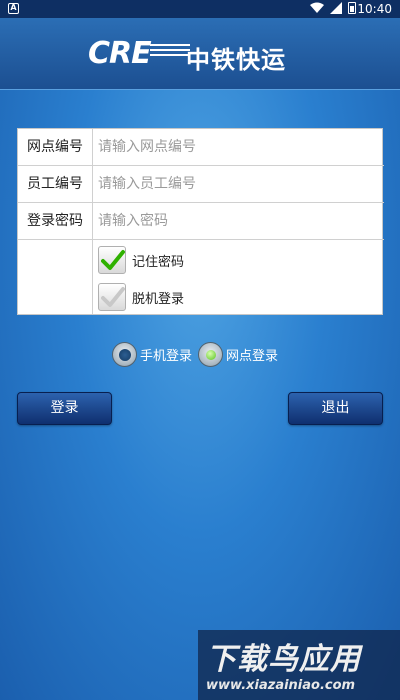 The image size is (400, 700). I want to click on cre-logo: CRE 中铁快运, so click(203, 54).